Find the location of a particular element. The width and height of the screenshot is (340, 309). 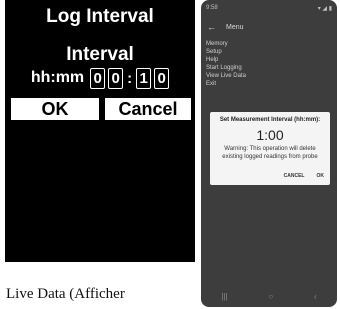

navigation-bar: ||| ○ ‹ is located at coordinates (269, 296).